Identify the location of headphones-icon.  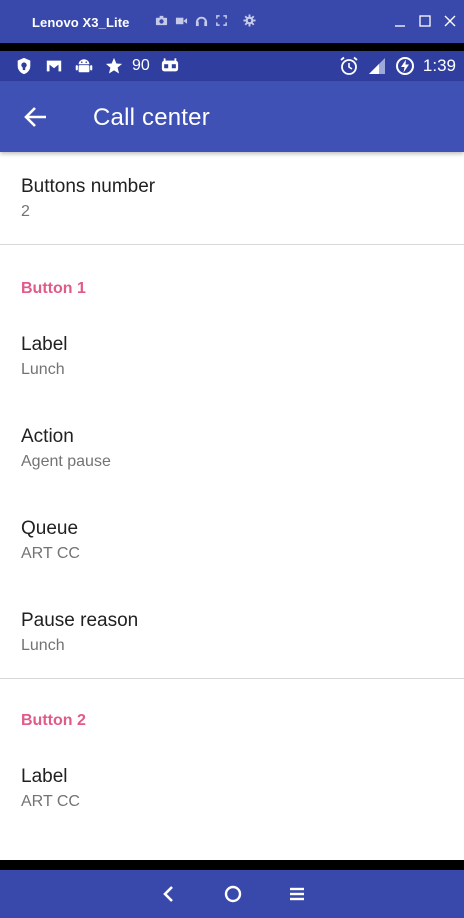
(201, 20).